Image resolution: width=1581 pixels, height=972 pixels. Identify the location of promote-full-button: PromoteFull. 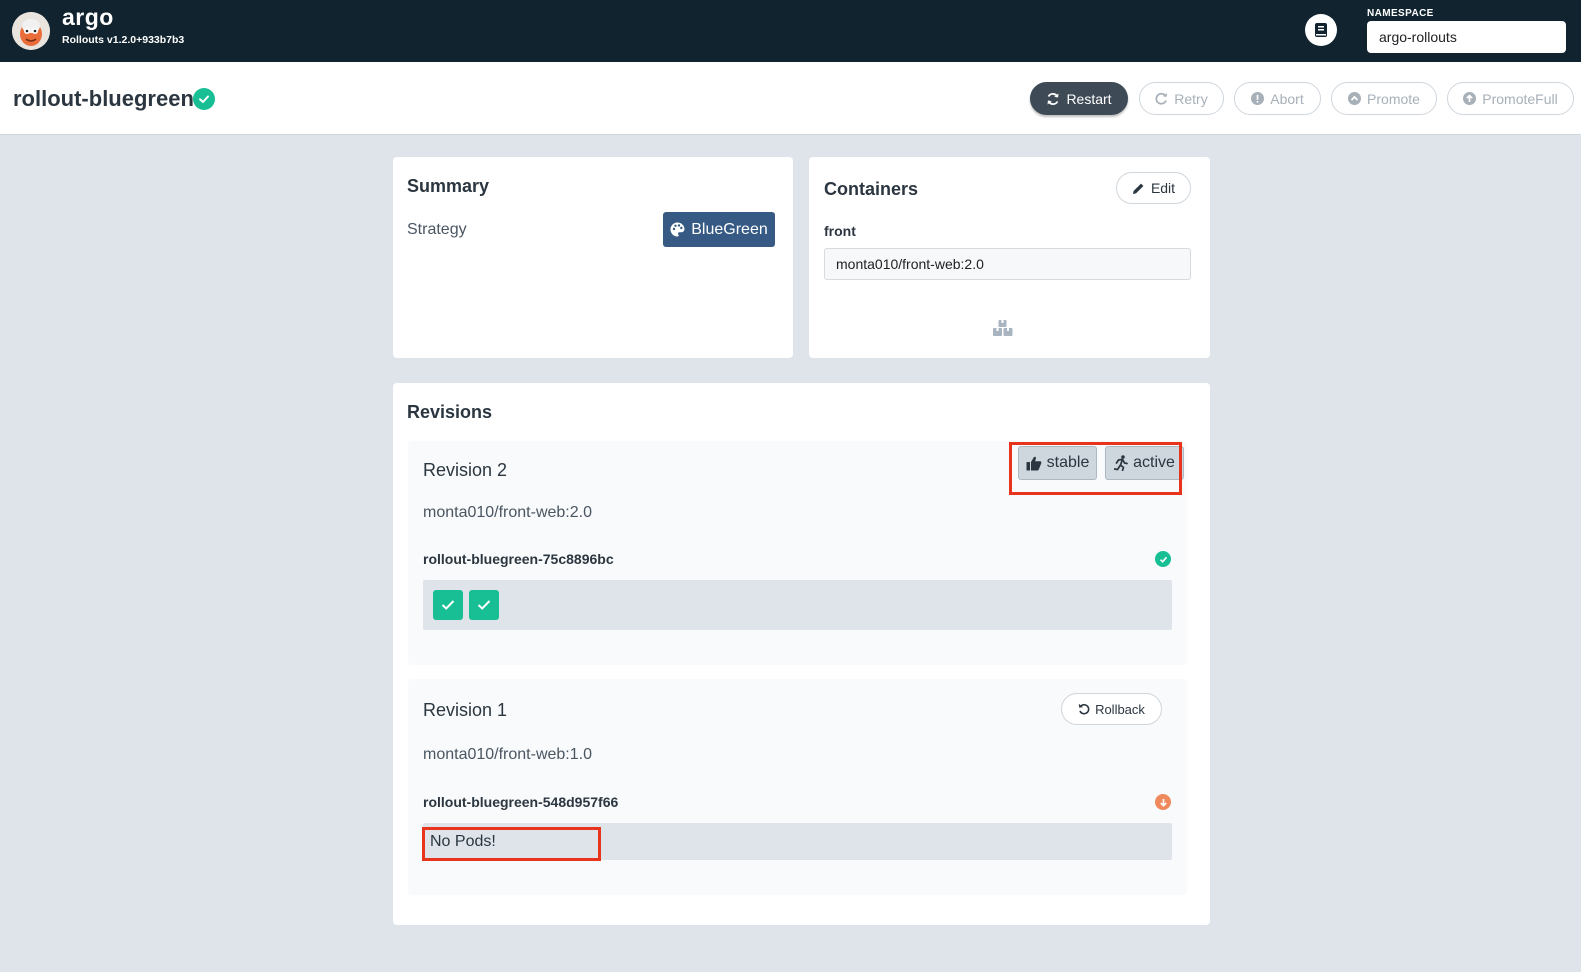
(1510, 98).